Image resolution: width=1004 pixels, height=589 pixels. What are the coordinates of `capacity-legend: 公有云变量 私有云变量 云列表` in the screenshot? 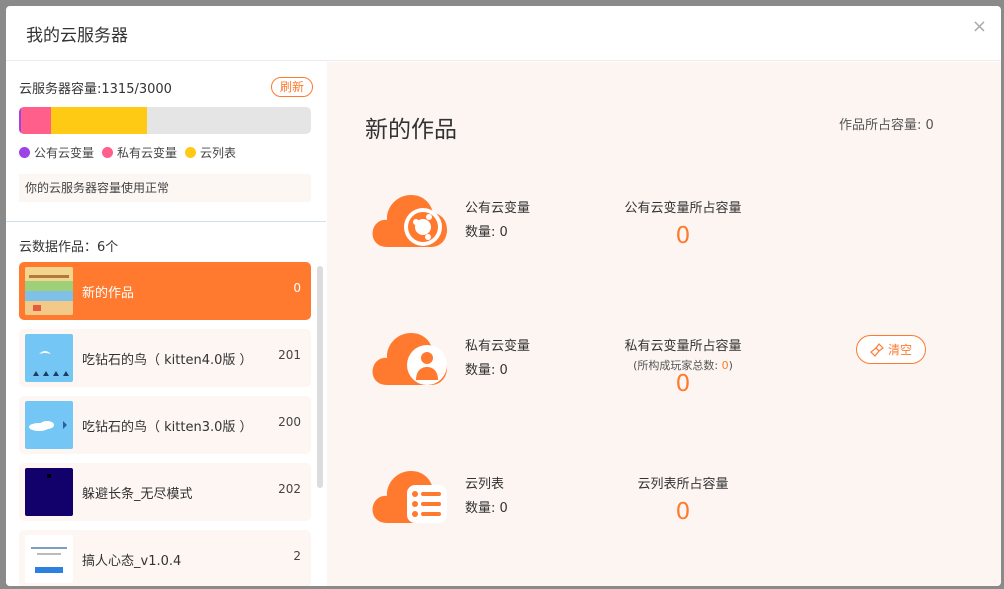 It's located at (166, 152).